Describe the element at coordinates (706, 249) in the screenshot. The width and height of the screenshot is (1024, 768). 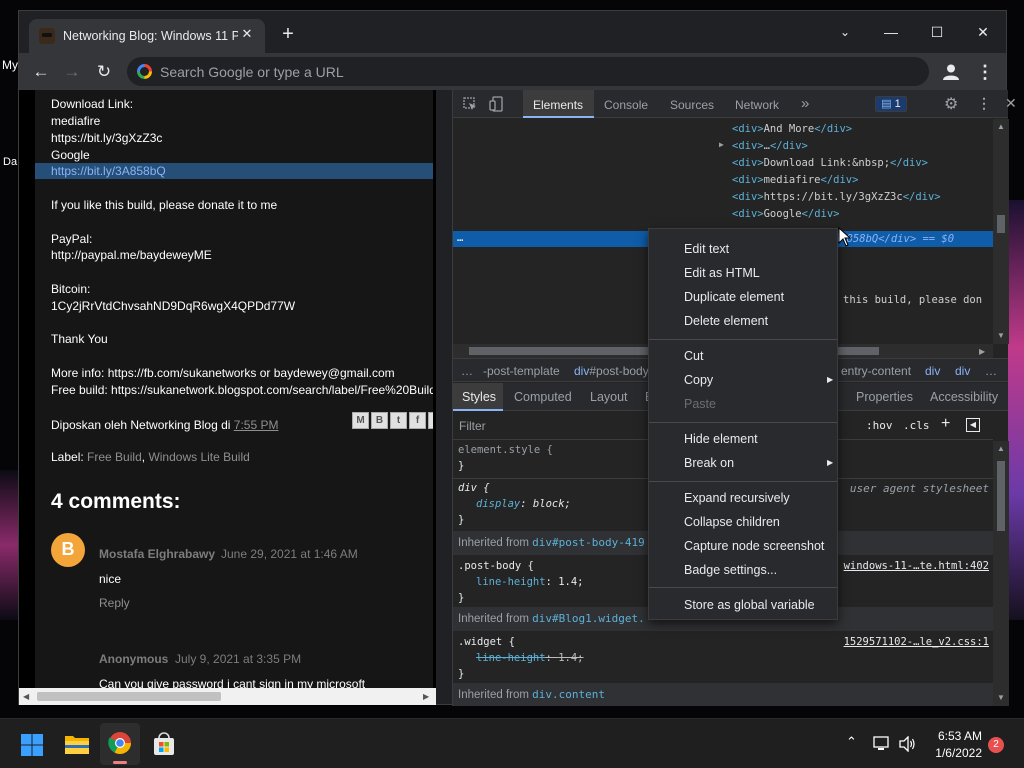
I see `menu-item-edit-text: Edit text` at that location.